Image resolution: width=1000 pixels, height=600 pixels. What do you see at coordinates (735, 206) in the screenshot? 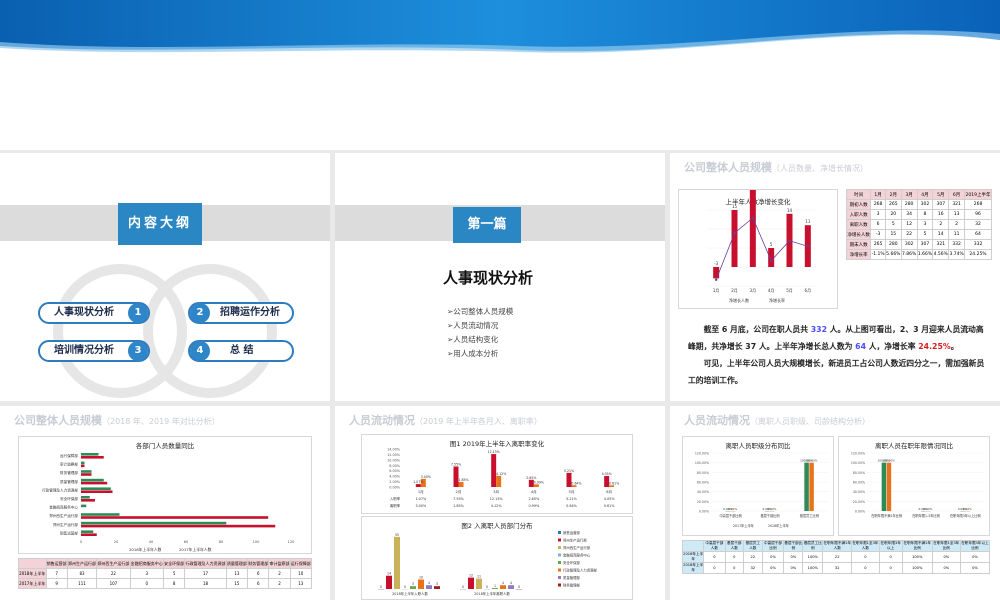
I see `data-label: 15` at bounding box center [735, 206].